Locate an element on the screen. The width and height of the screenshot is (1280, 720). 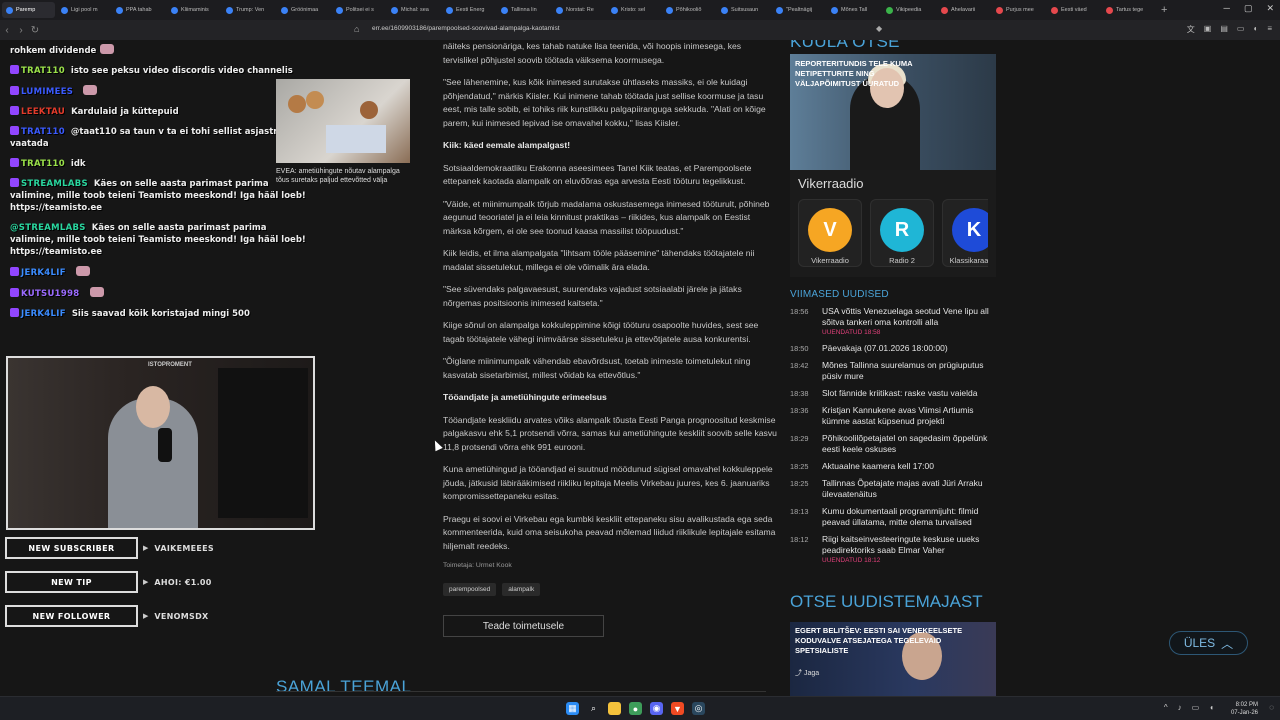
news-item: 18:25 Aktuaalne kaamera kell 17:00 is located at coordinates (893, 466).